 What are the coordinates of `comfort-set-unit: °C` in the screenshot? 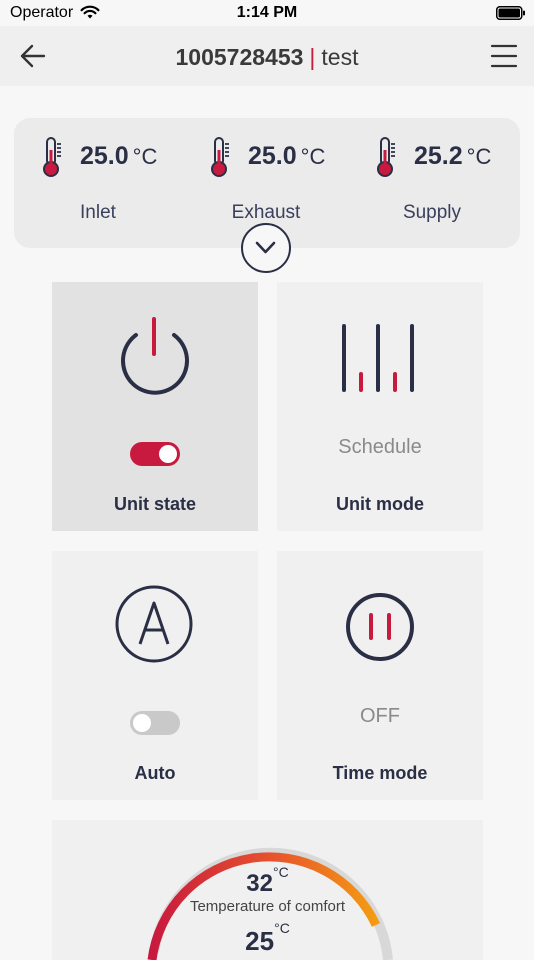 It's located at (280, 872).